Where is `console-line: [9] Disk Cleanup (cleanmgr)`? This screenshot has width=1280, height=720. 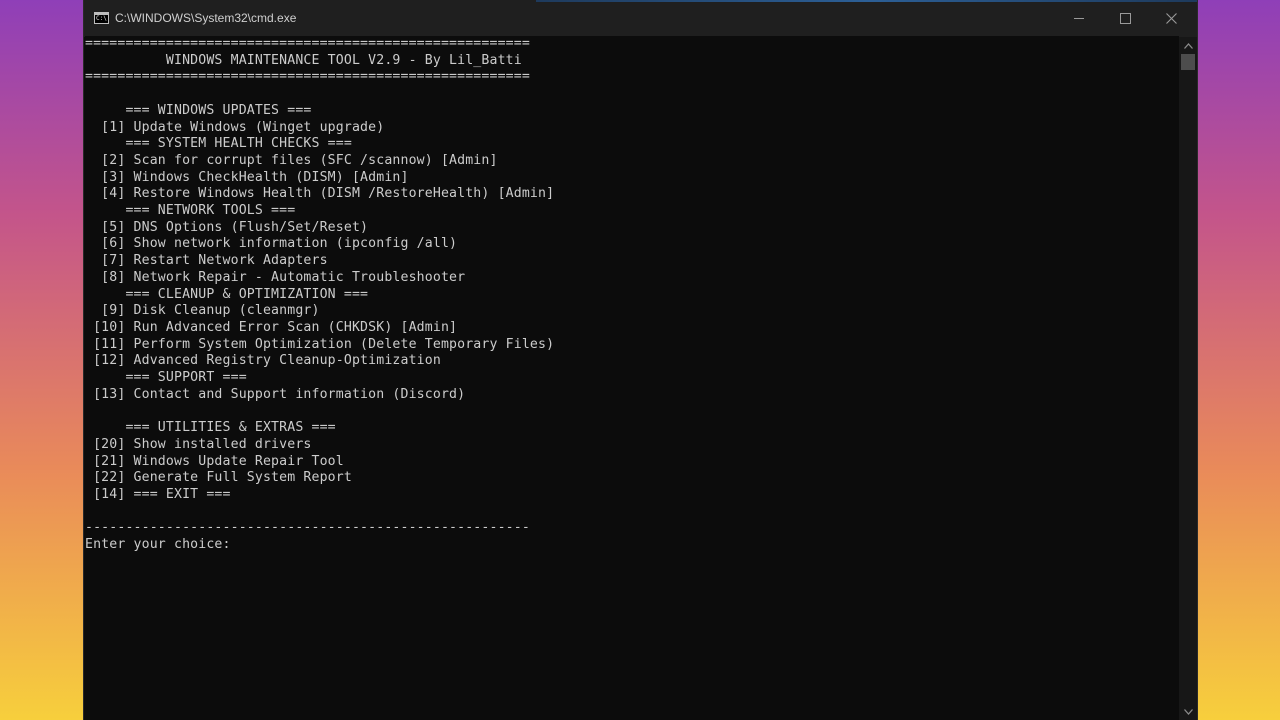 console-line: [9] Disk Cleanup (cleanmgr) is located at coordinates (202, 311).